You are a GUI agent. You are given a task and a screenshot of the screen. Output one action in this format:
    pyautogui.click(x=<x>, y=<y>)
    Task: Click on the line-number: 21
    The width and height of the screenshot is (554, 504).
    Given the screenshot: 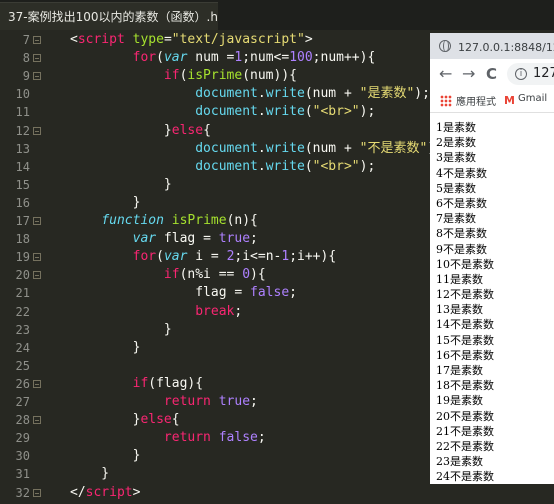 What is the action you would take?
    pyautogui.click(x=22, y=293)
    